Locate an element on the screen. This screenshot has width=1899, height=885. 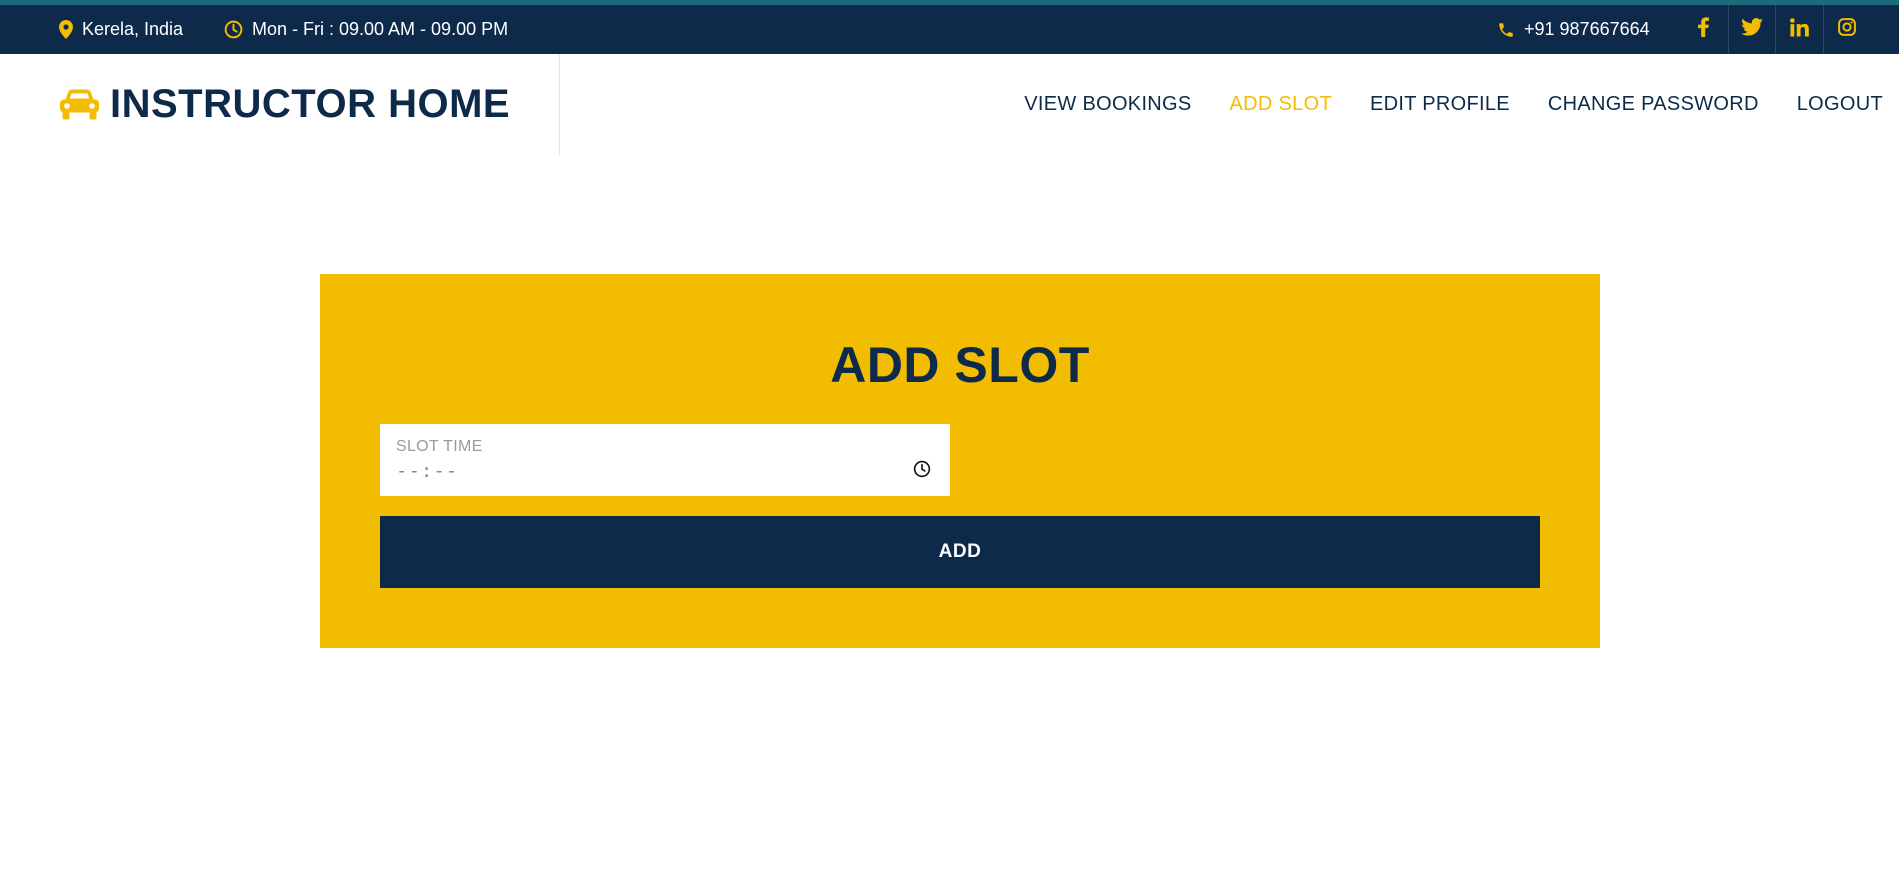
hours-text: Mon - Fri : 09.00 AM - 09.00 PM is located at coordinates (380, 29).